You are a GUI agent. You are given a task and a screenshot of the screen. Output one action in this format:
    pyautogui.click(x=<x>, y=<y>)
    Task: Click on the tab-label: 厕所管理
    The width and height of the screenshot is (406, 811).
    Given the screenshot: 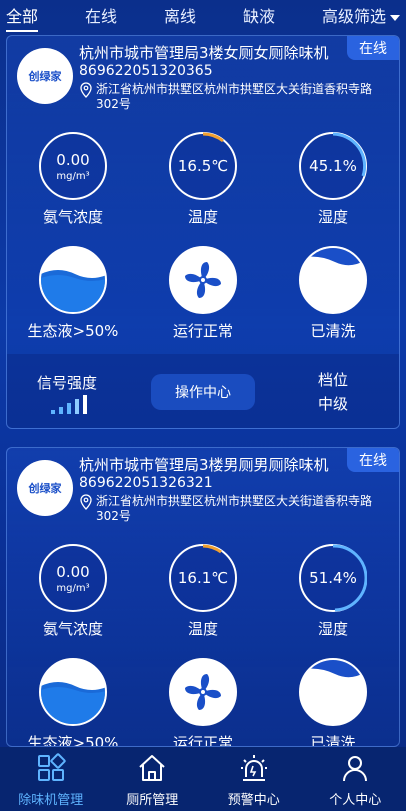 What is the action you would take?
    pyautogui.click(x=152, y=800)
    